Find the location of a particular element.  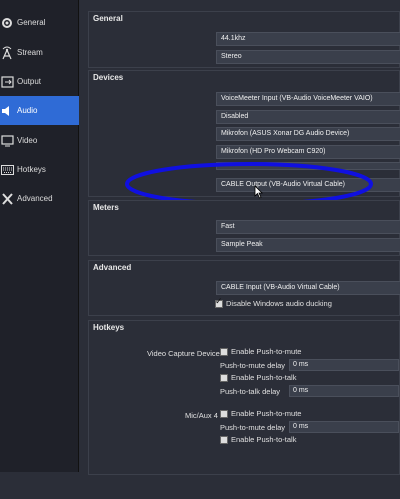

sidebar-item-label: Audio is located at coordinates (27, 110).